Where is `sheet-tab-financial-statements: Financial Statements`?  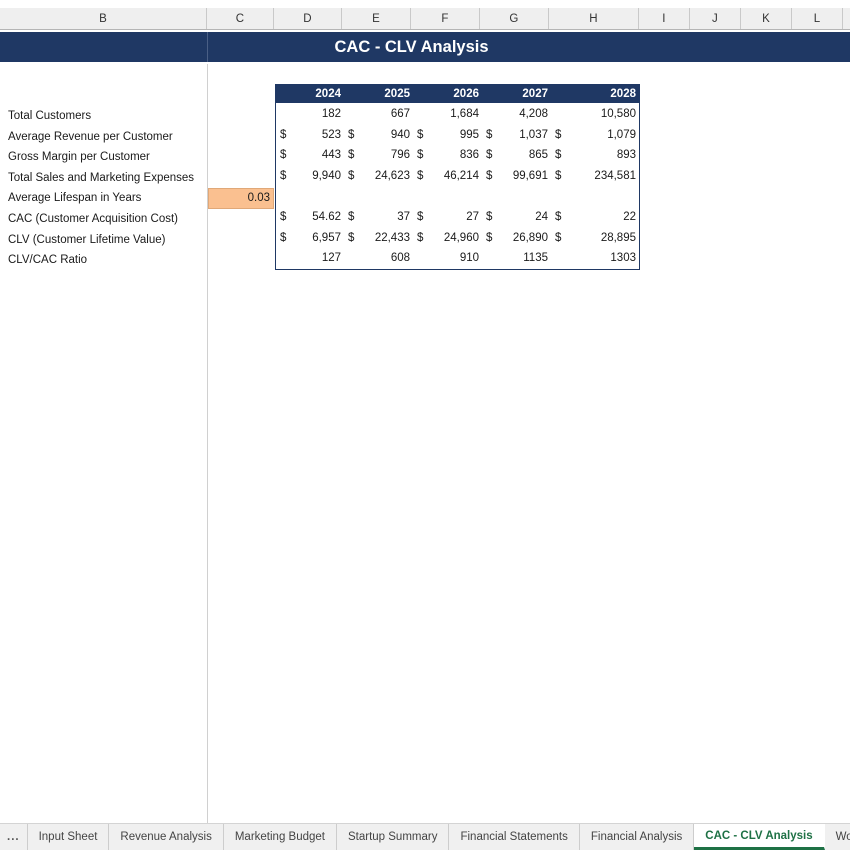 sheet-tab-financial-statements: Financial Statements is located at coordinates (514, 837).